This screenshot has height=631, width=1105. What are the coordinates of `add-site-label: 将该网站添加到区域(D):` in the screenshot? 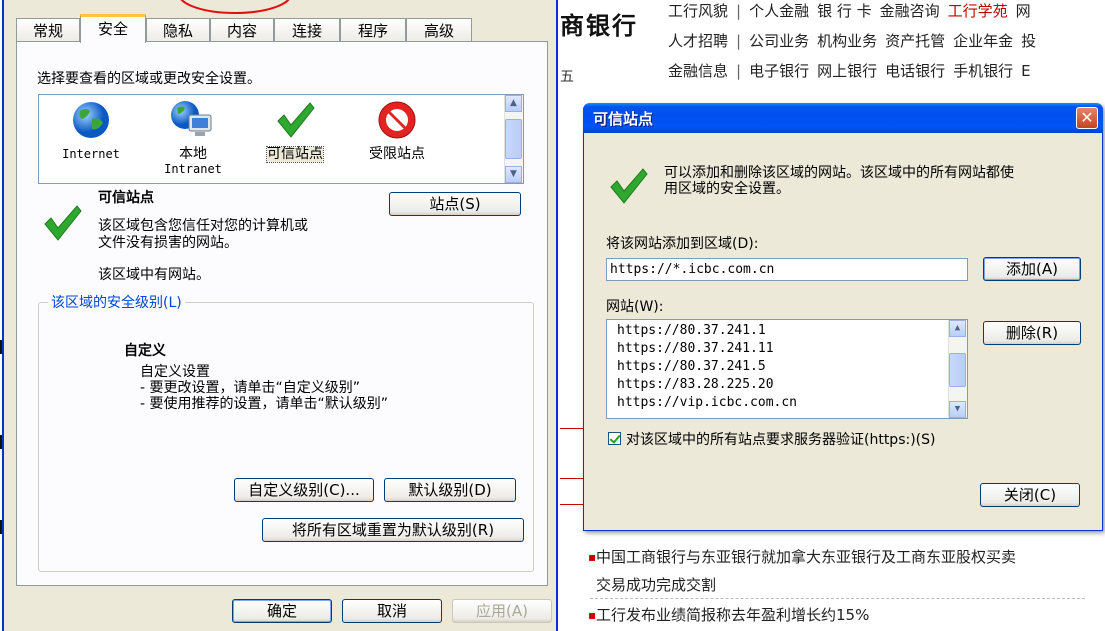 It's located at (682, 244).